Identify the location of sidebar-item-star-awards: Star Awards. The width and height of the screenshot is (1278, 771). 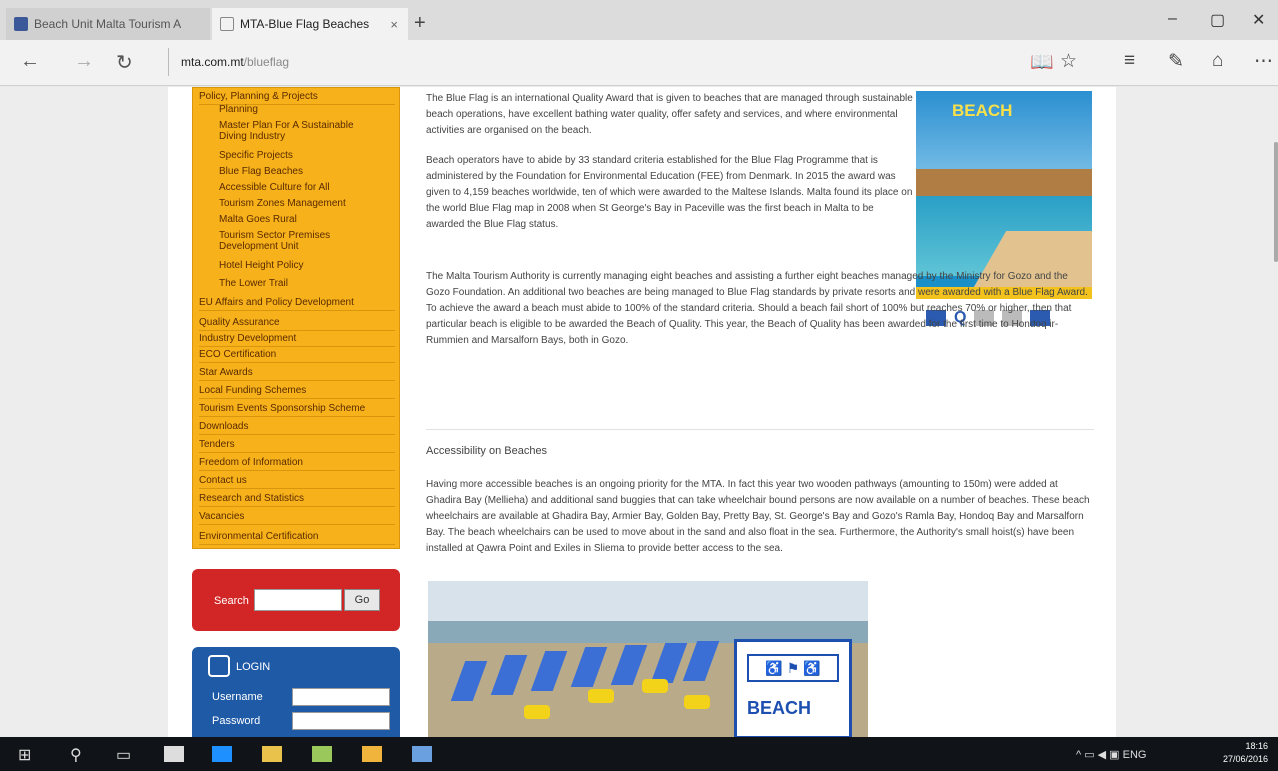
(297, 372).